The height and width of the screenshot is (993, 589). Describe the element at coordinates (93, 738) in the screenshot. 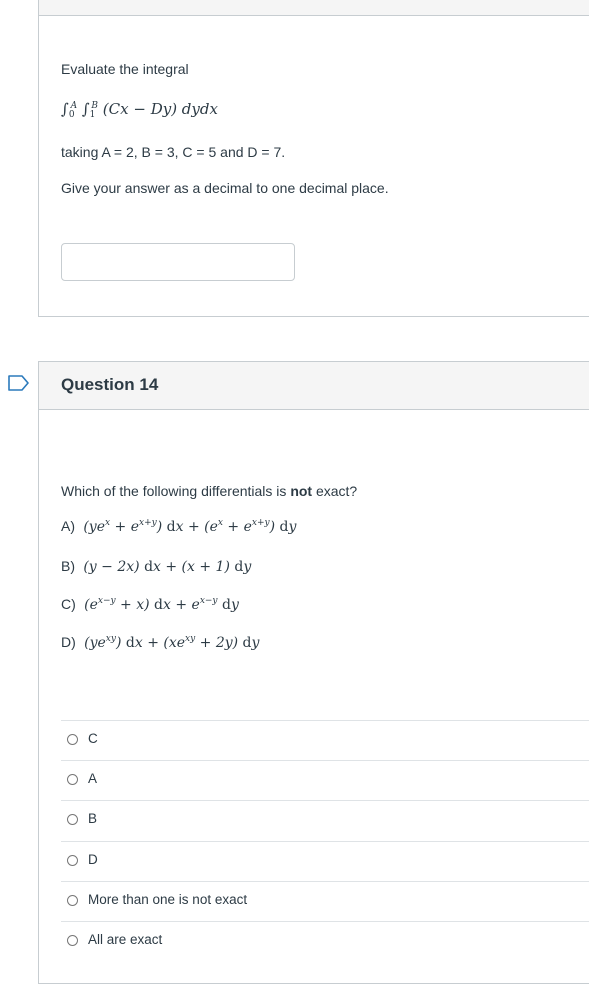

I see `answer-choice-label: C` at that location.